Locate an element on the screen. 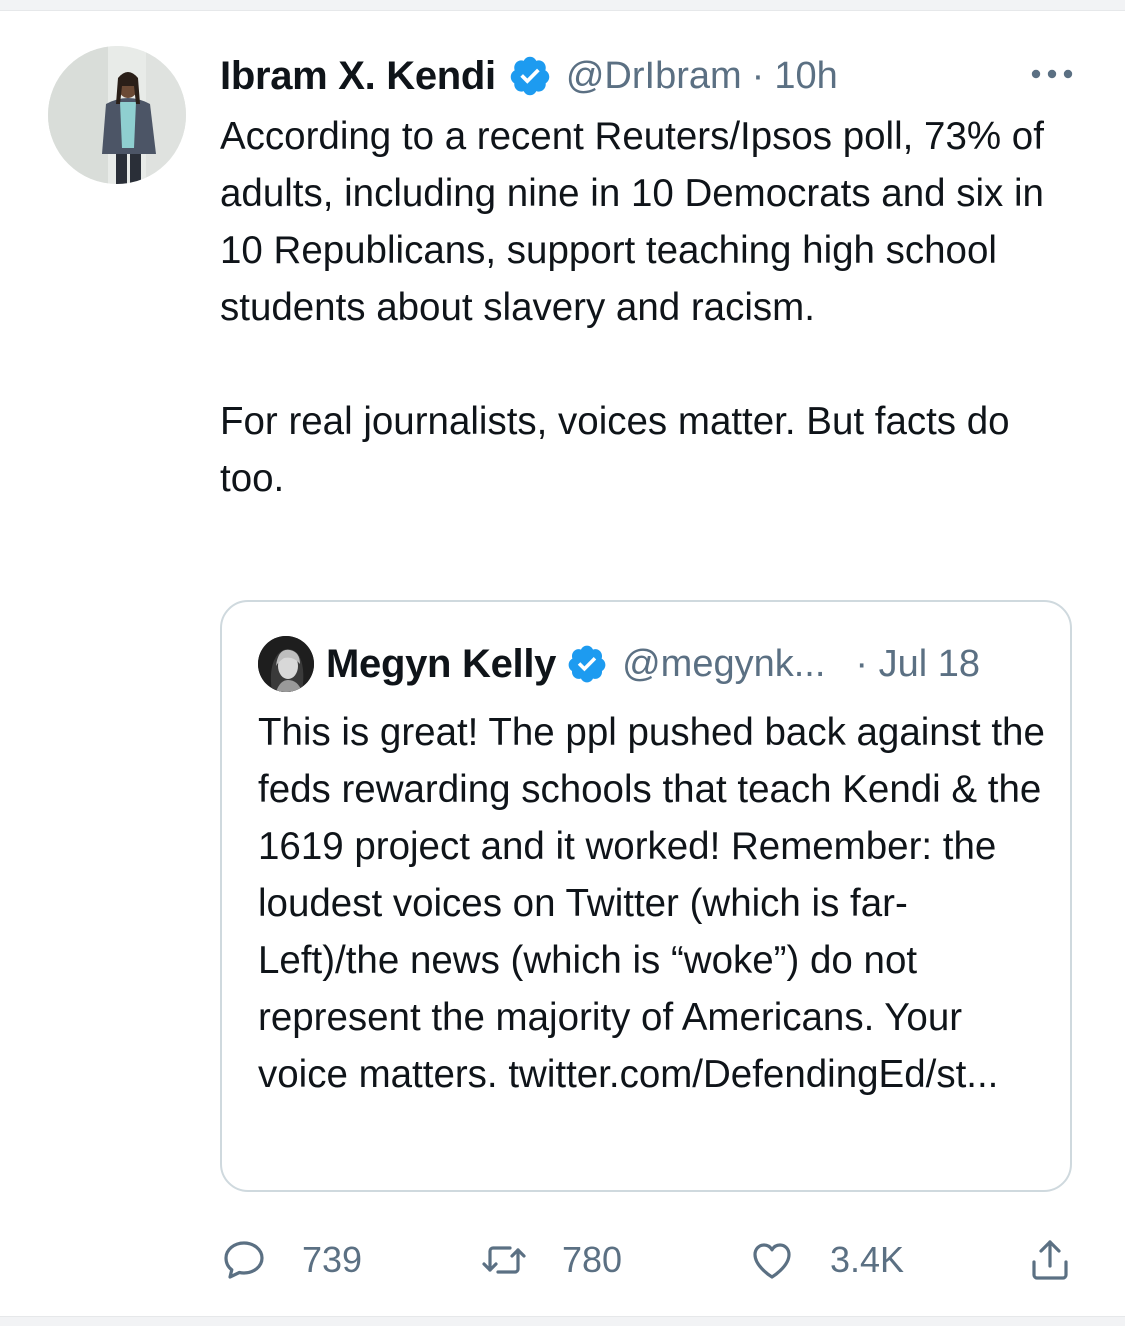 The width and height of the screenshot is (1125, 1326). author-name: Ibram X. Kendi is located at coordinates (358, 76).